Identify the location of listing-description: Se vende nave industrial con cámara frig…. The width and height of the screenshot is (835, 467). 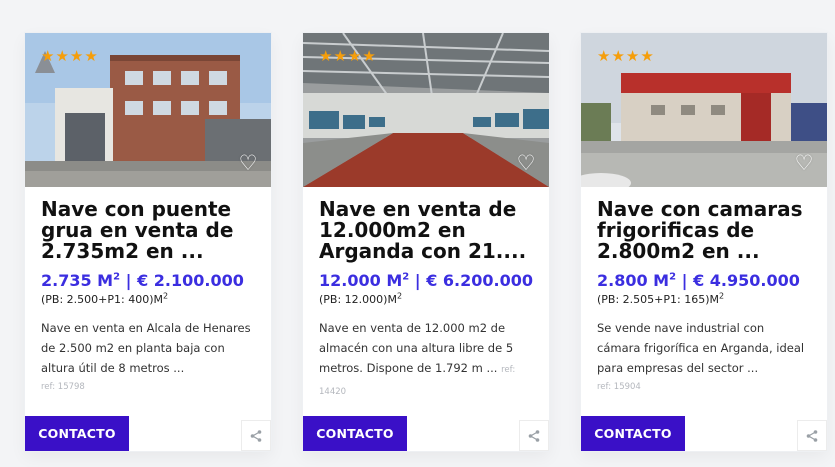
(704, 356).